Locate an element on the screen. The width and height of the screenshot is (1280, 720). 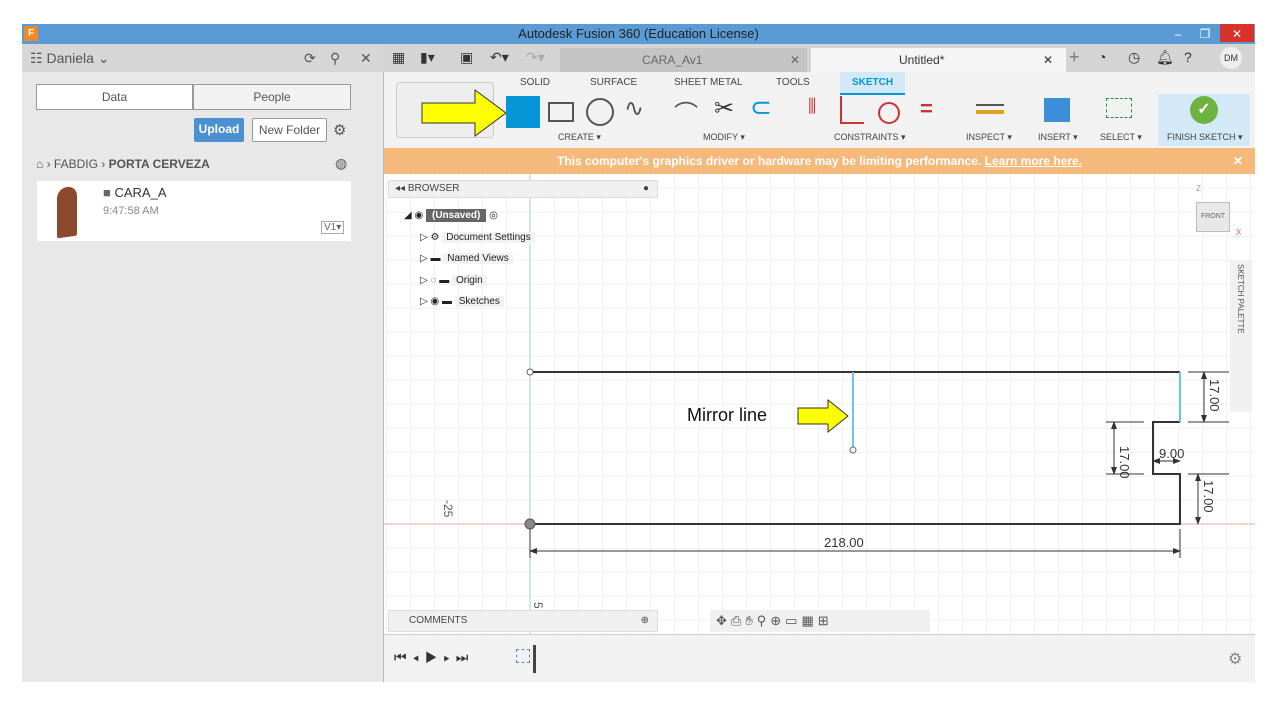
tab-tools: TOOLS is located at coordinates (793, 82).